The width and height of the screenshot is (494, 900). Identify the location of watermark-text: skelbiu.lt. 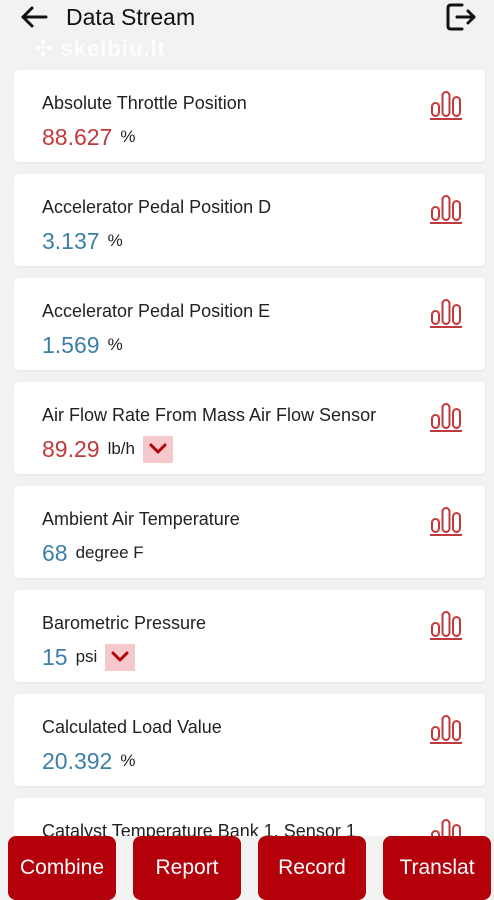
(113, 48).